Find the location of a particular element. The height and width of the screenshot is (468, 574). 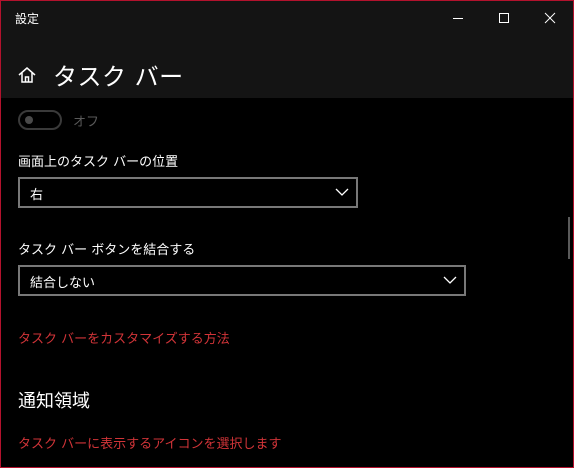

home-icon is located at coordinates (27, 75).